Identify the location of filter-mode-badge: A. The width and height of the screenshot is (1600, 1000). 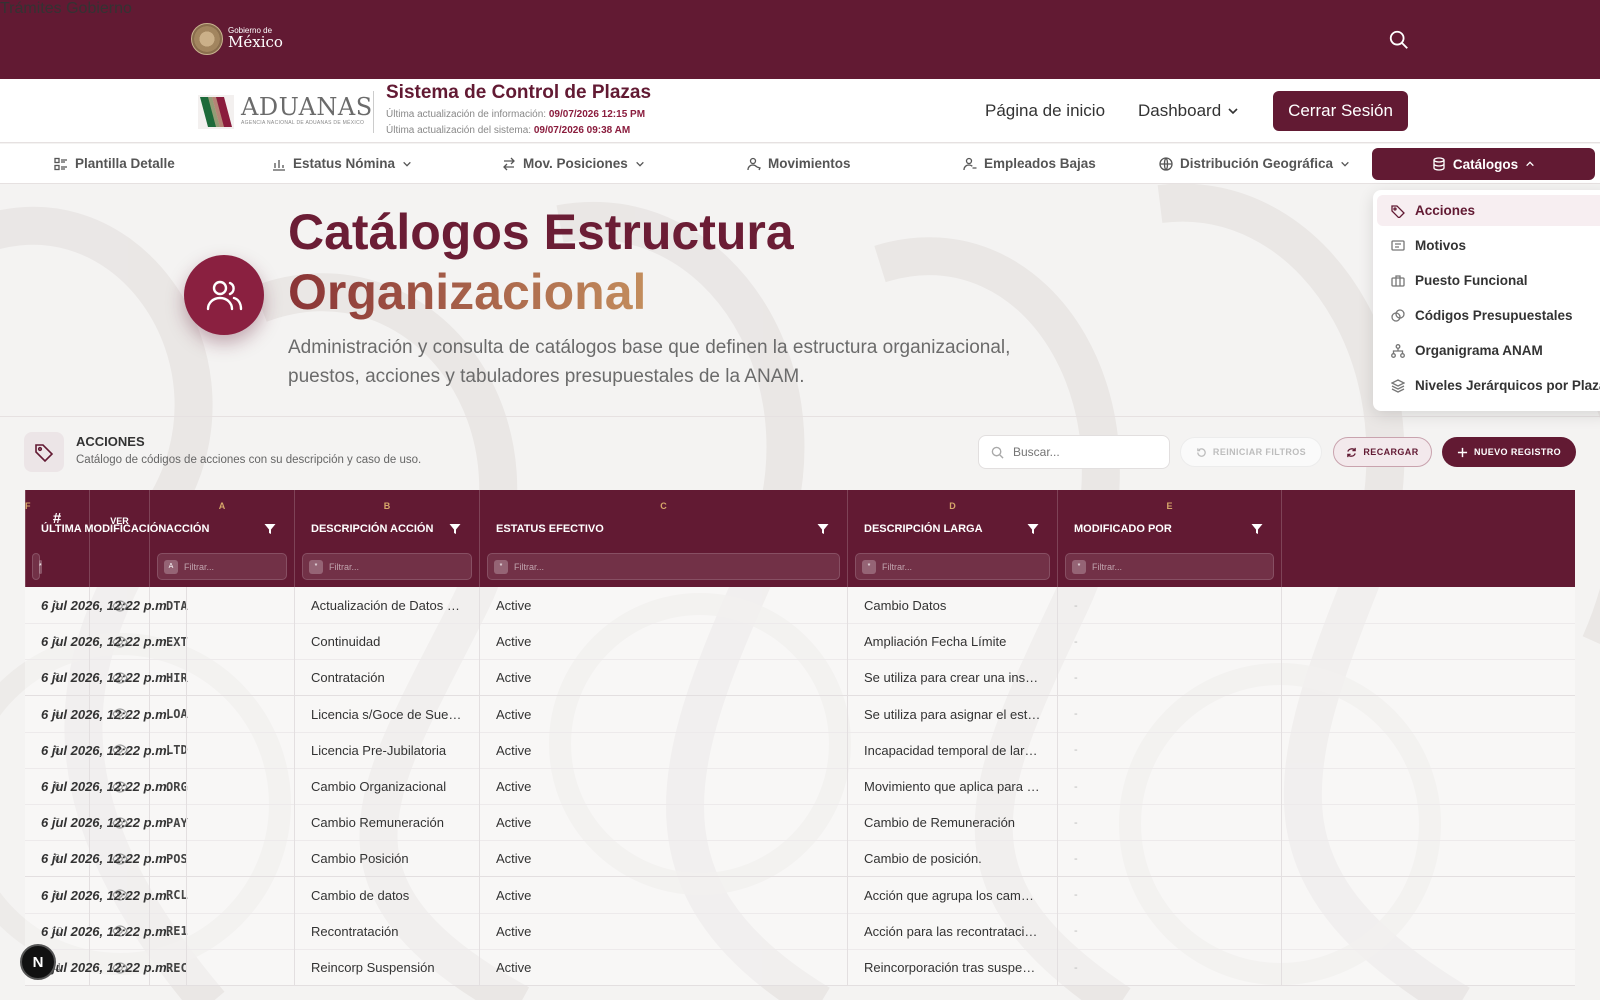
(171, 566).